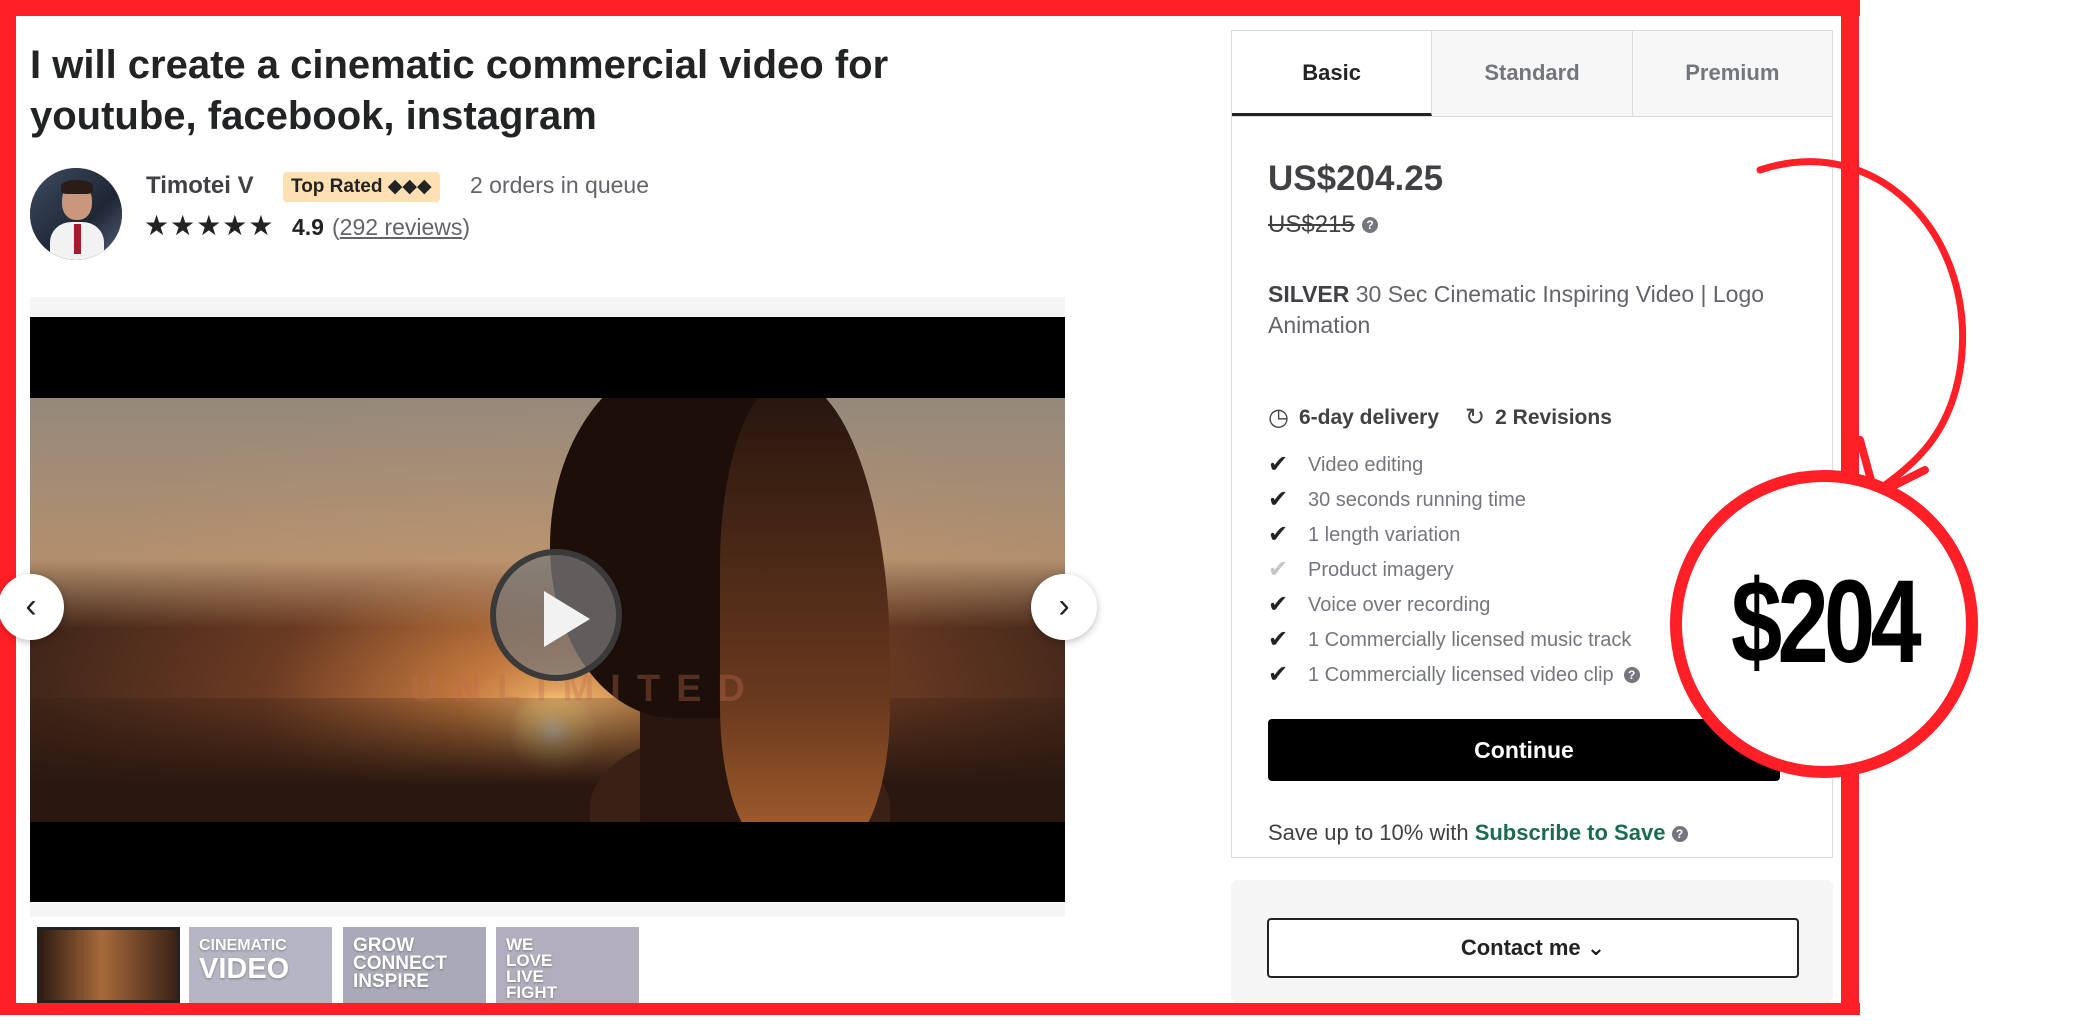 The width and height of the screenshot is (2083, 1025). I want to click on feature-label: 1 Commercially licensed music track, so click(1470, 639).